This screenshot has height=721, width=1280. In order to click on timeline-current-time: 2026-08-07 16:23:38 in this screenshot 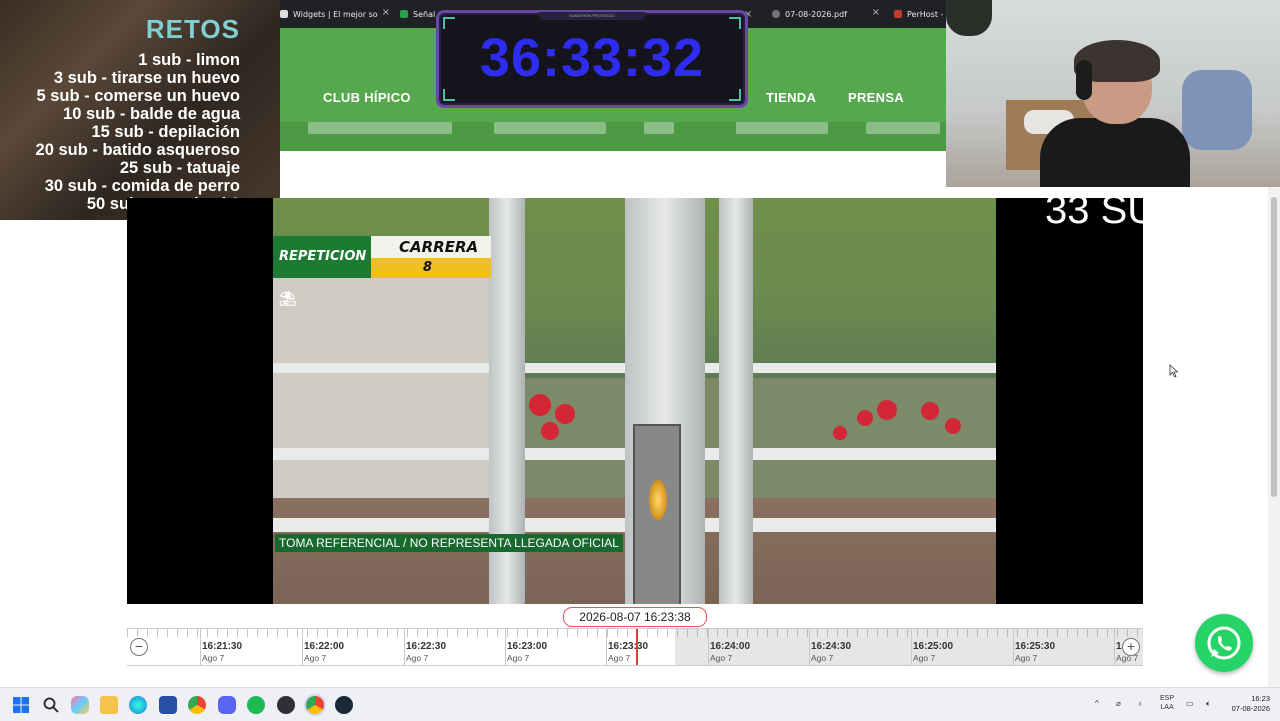, I will do `click(635, 617)`.